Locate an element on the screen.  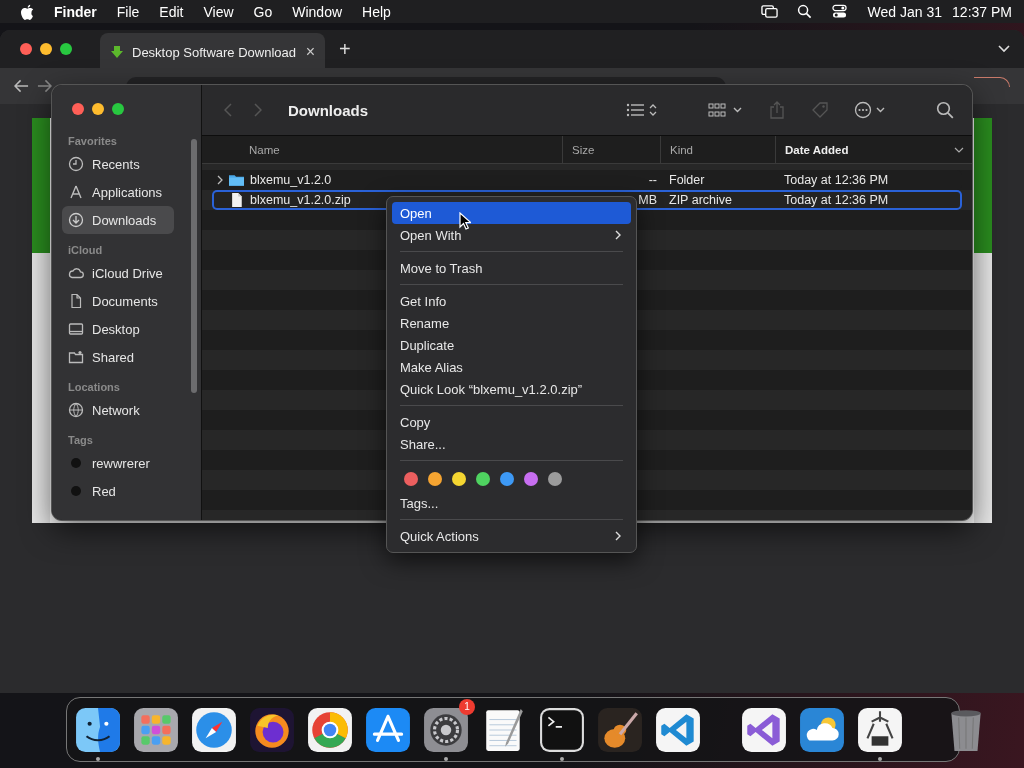
window-title: Downloads is located at coordinates (328, 110).